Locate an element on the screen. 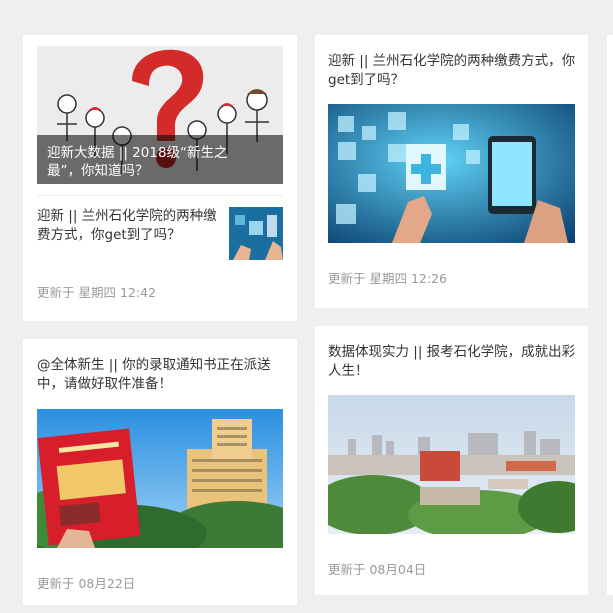  tech-cover-illustration is located at coordinates (451, 173).